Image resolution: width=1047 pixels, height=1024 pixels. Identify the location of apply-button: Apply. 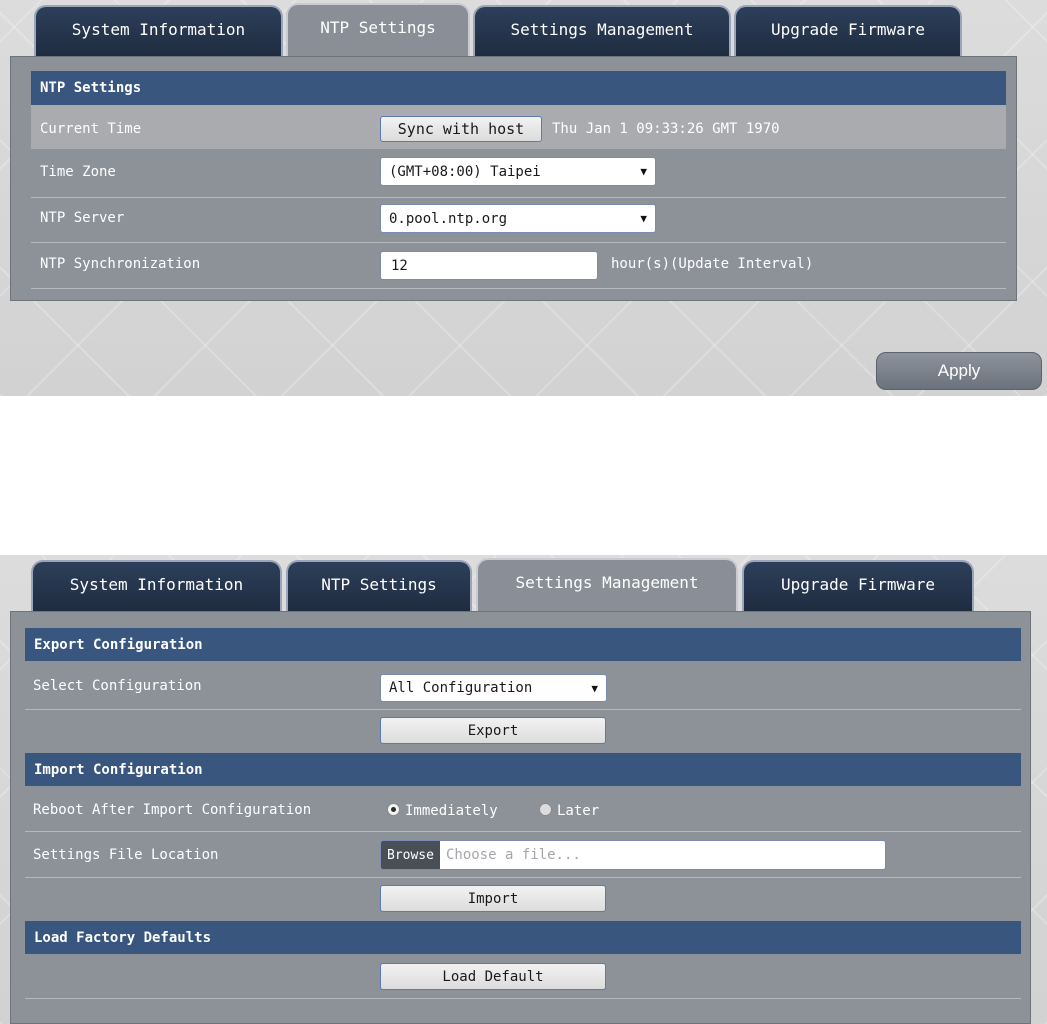
(959, 371).